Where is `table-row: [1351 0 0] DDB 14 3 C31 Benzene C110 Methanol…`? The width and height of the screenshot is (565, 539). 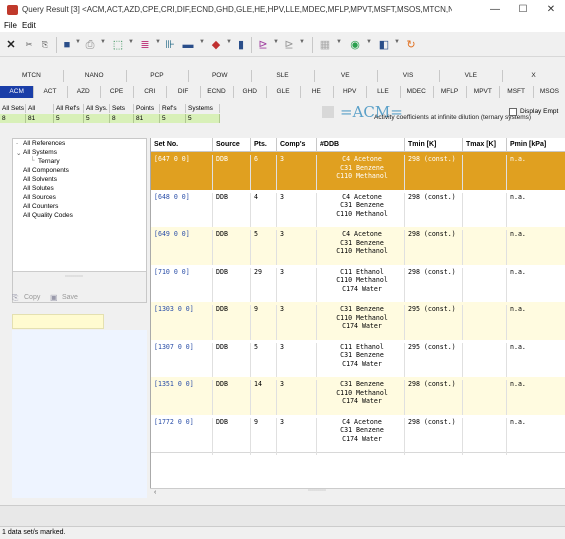
table-row: [1351 0 0] DDB 14 3 C31 Benzene C110 Methanol… is located at coordinates (358, 397).